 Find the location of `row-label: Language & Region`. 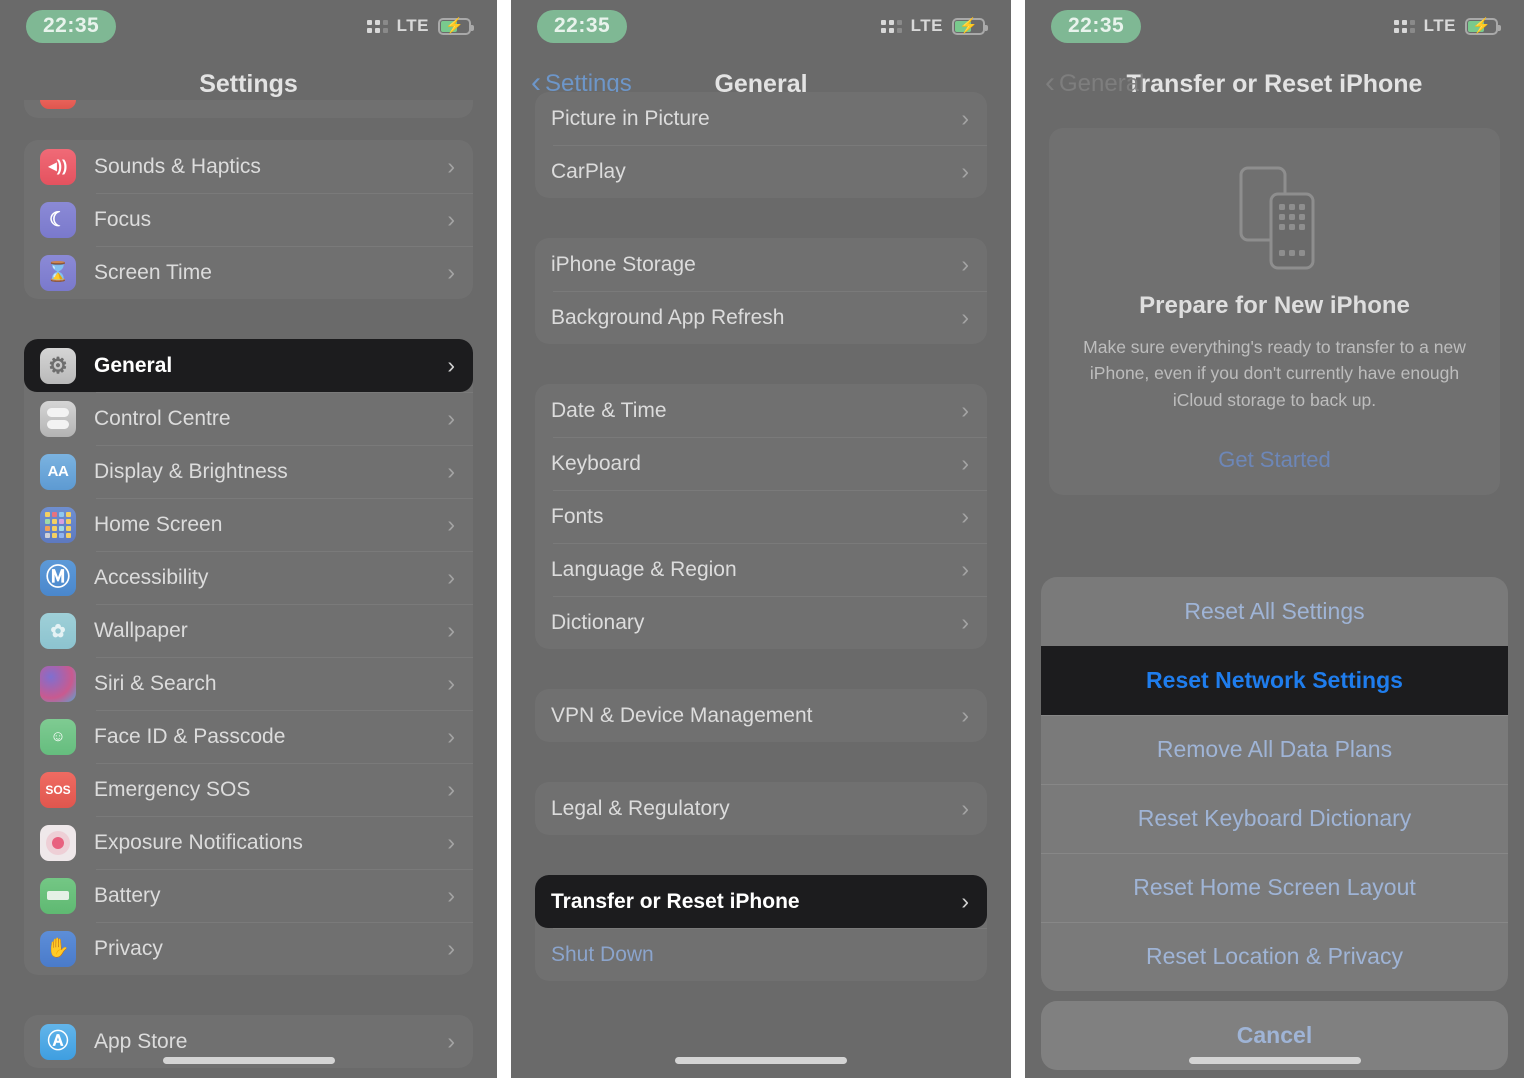

row-label: Language & Region is located at coordinates (644, 569).